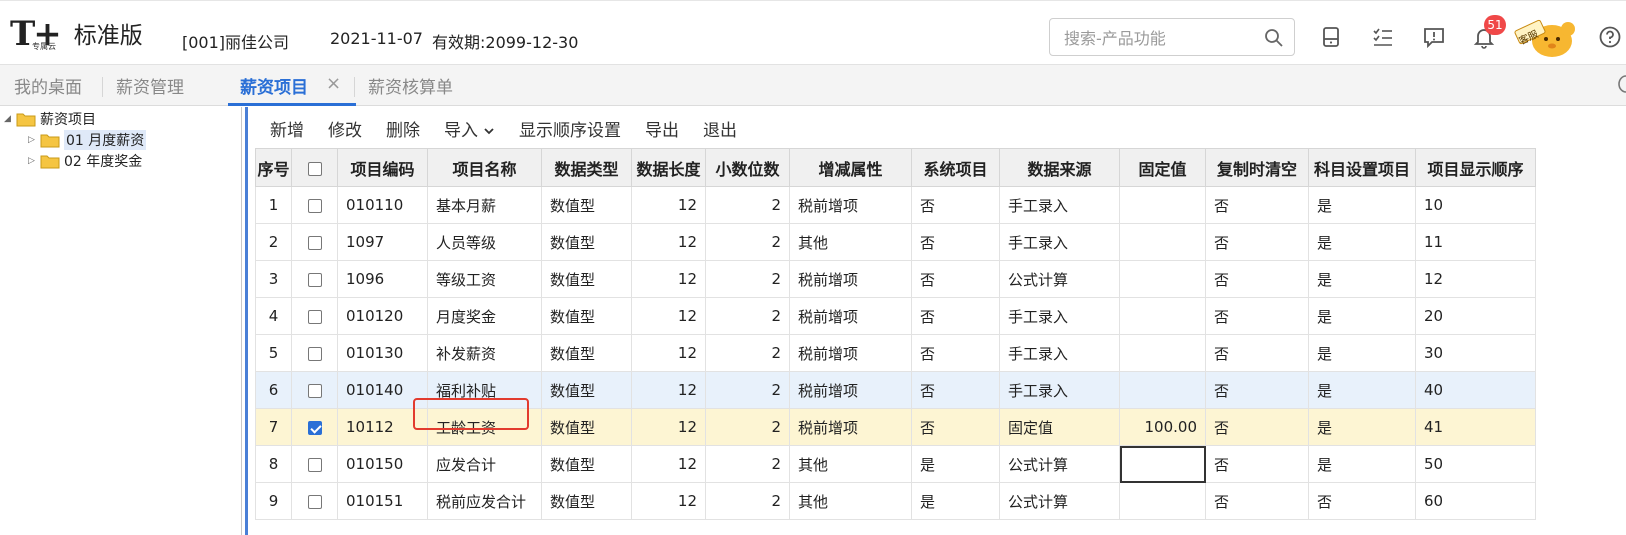 This screenshot has height=535, width=1626. I want to click on display-order-cell: 50, so click(1475, 464).